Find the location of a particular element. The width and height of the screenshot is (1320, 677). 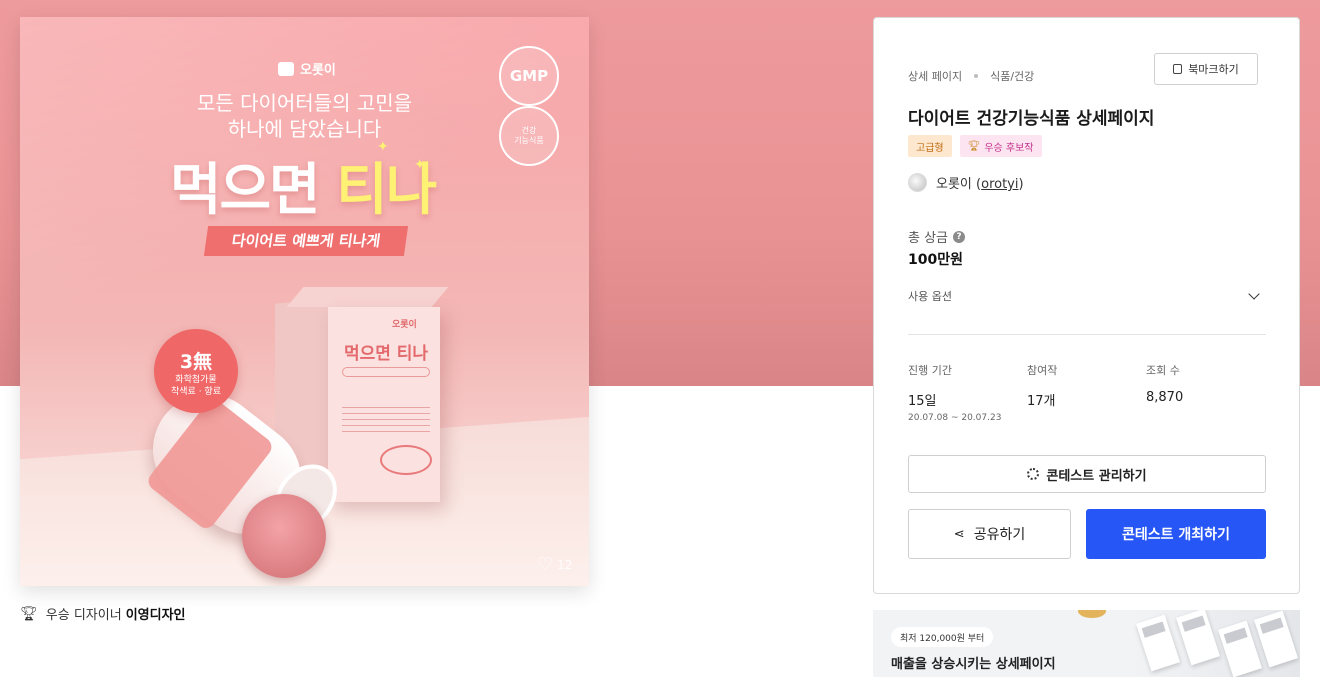

stat-entries-label: 참여작 is located at coordinates (1042, 370).